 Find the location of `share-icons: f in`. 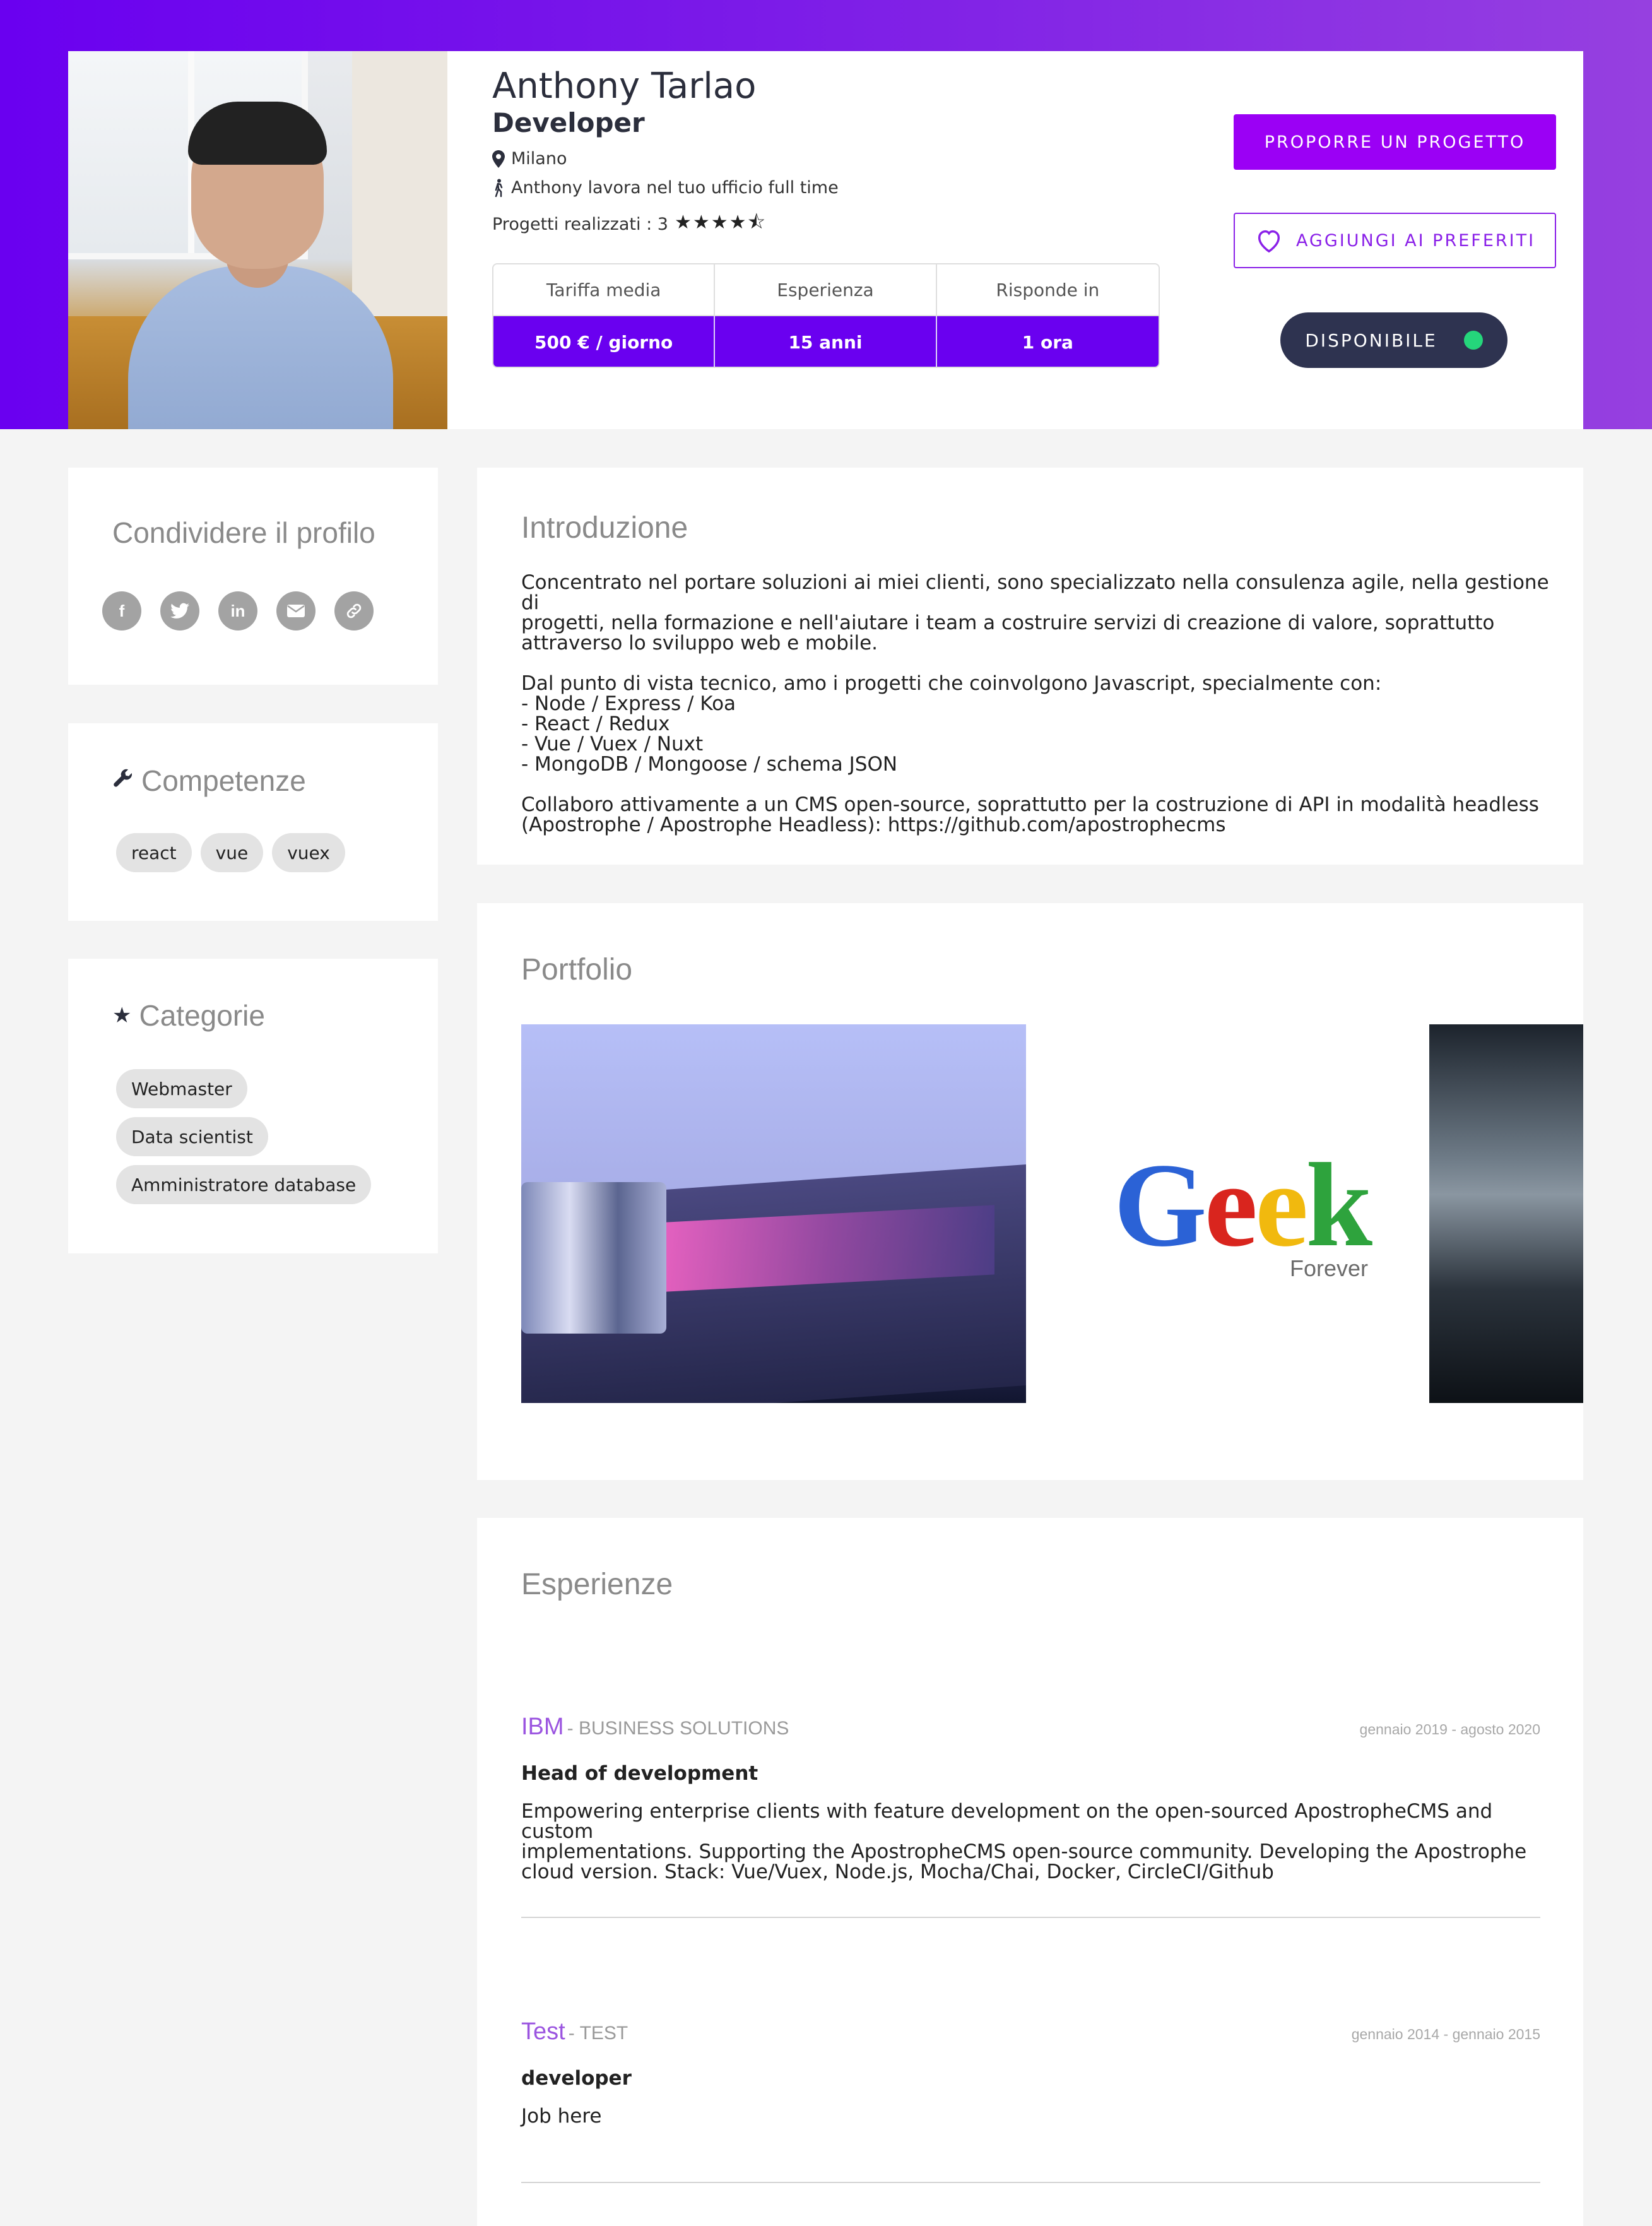

share-icons: f in is located at coordinates (238, 611).